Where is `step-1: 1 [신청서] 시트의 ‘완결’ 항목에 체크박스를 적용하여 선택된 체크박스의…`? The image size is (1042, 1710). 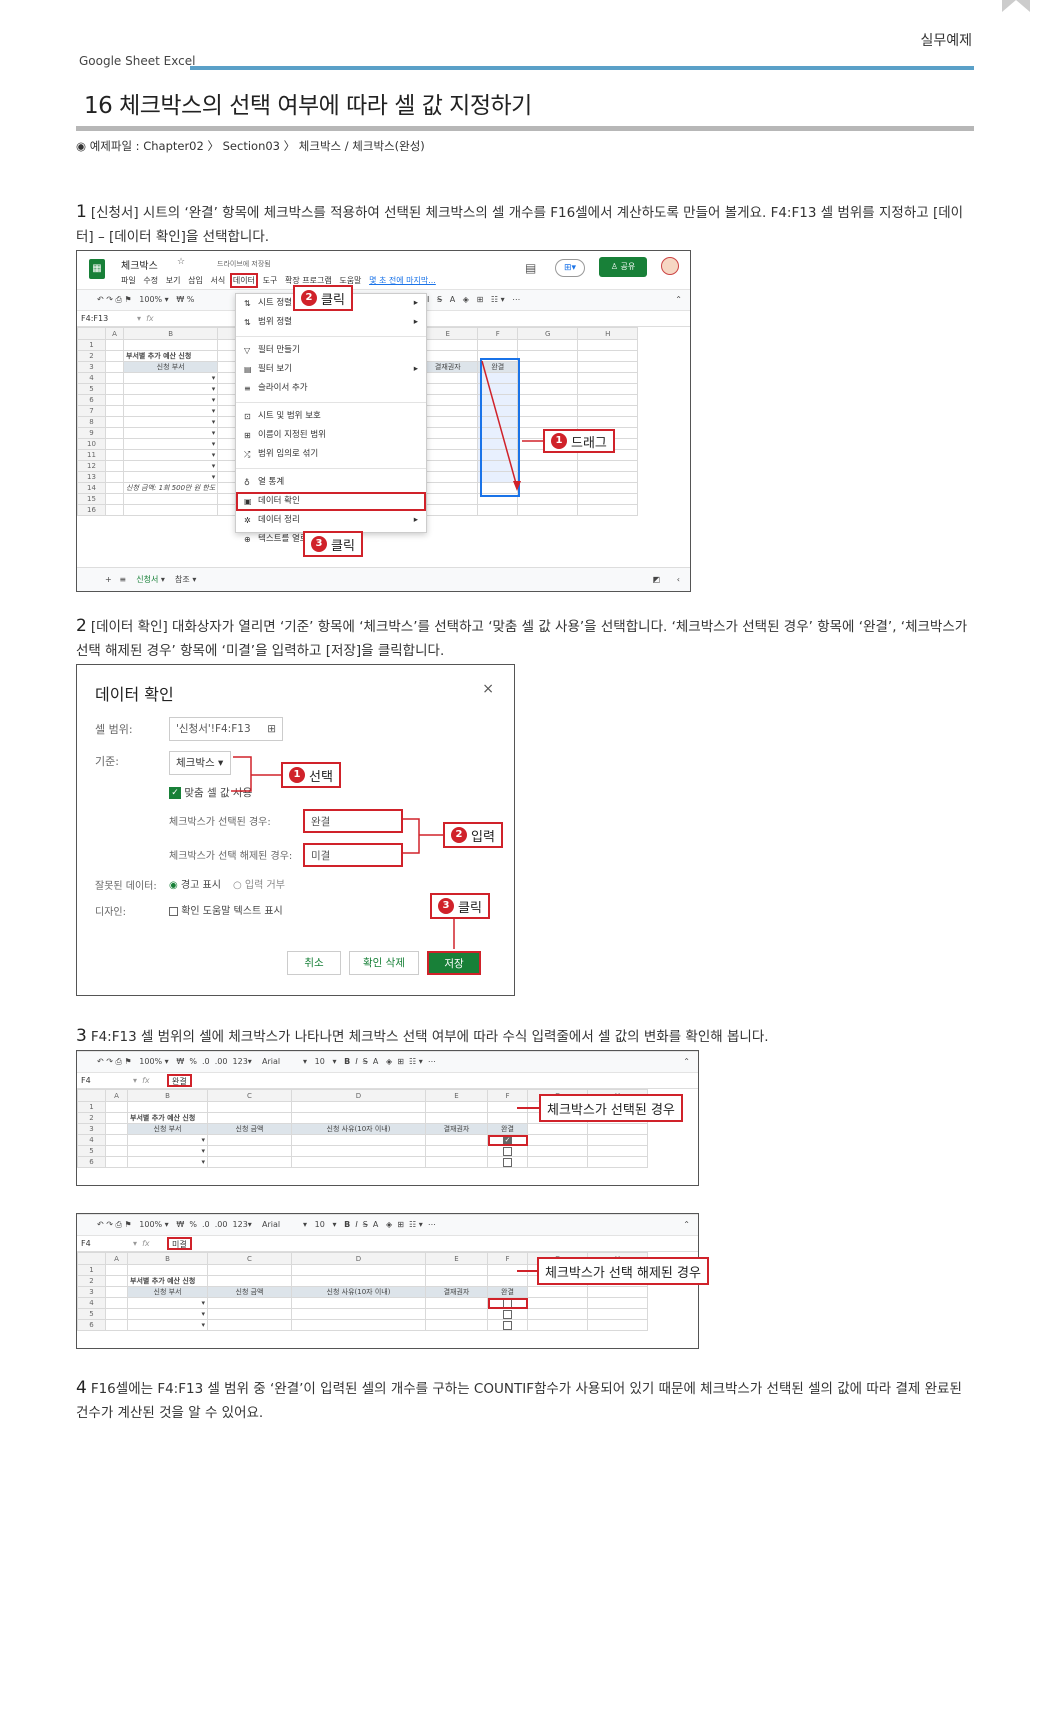 step-1: 1 [신청서] 시트의 ‘완결’ 항목에 체크박스를 적용하여 선택된 체크박스의… is located at coordinates (526, 224).